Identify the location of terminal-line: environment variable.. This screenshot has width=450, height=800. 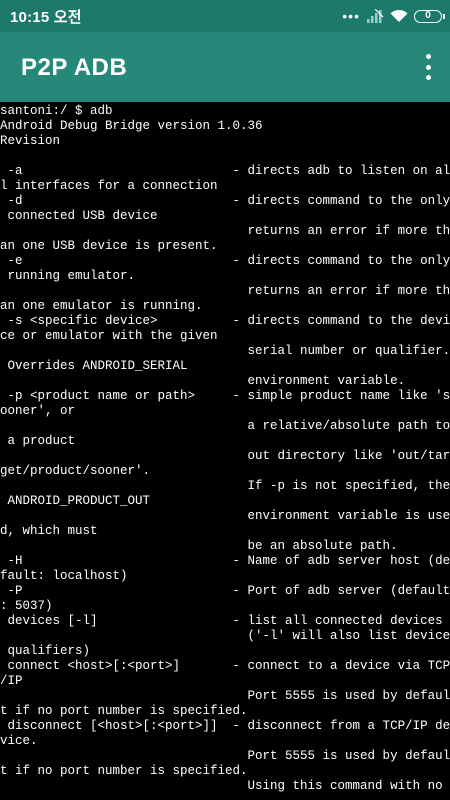
(203, 381).